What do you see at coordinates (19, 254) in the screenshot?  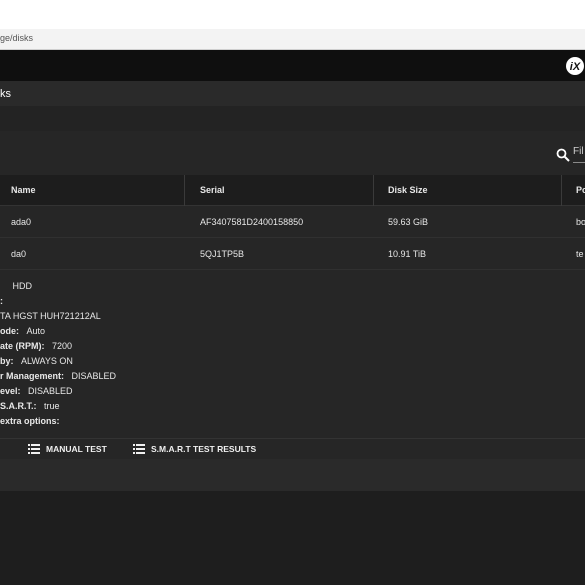 I see `disk-name: da0` at bounding box center [19, 254].